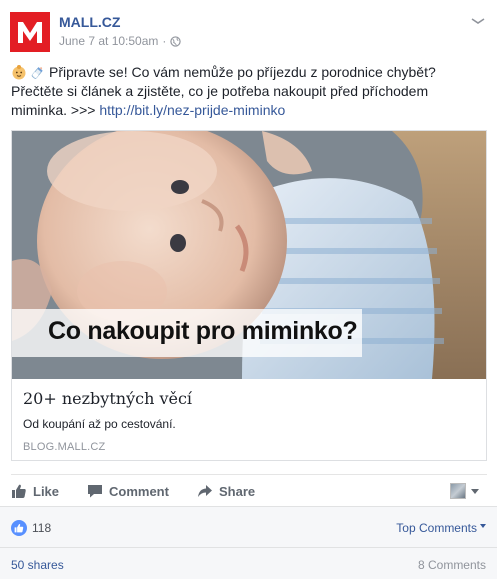 This screenshot has height=579, width=497. I want to click on top-comments-dropdown: Top Comments, so click(441, 528).